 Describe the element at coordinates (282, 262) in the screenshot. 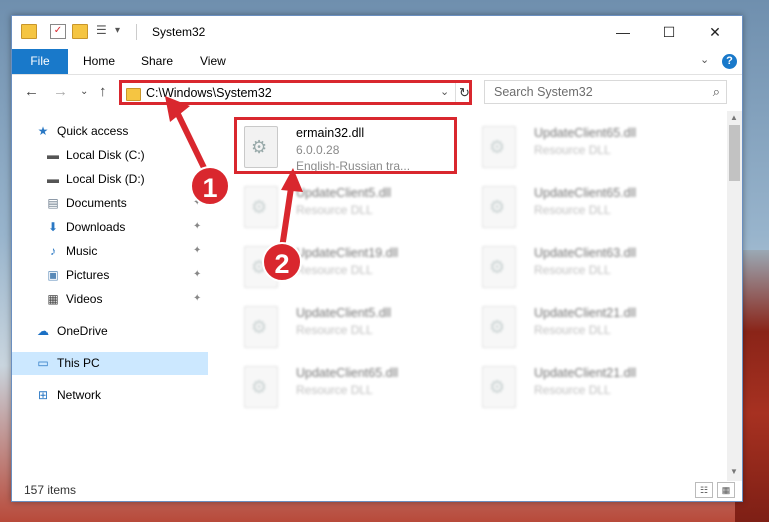

I see `callout-2: 2` at that location.